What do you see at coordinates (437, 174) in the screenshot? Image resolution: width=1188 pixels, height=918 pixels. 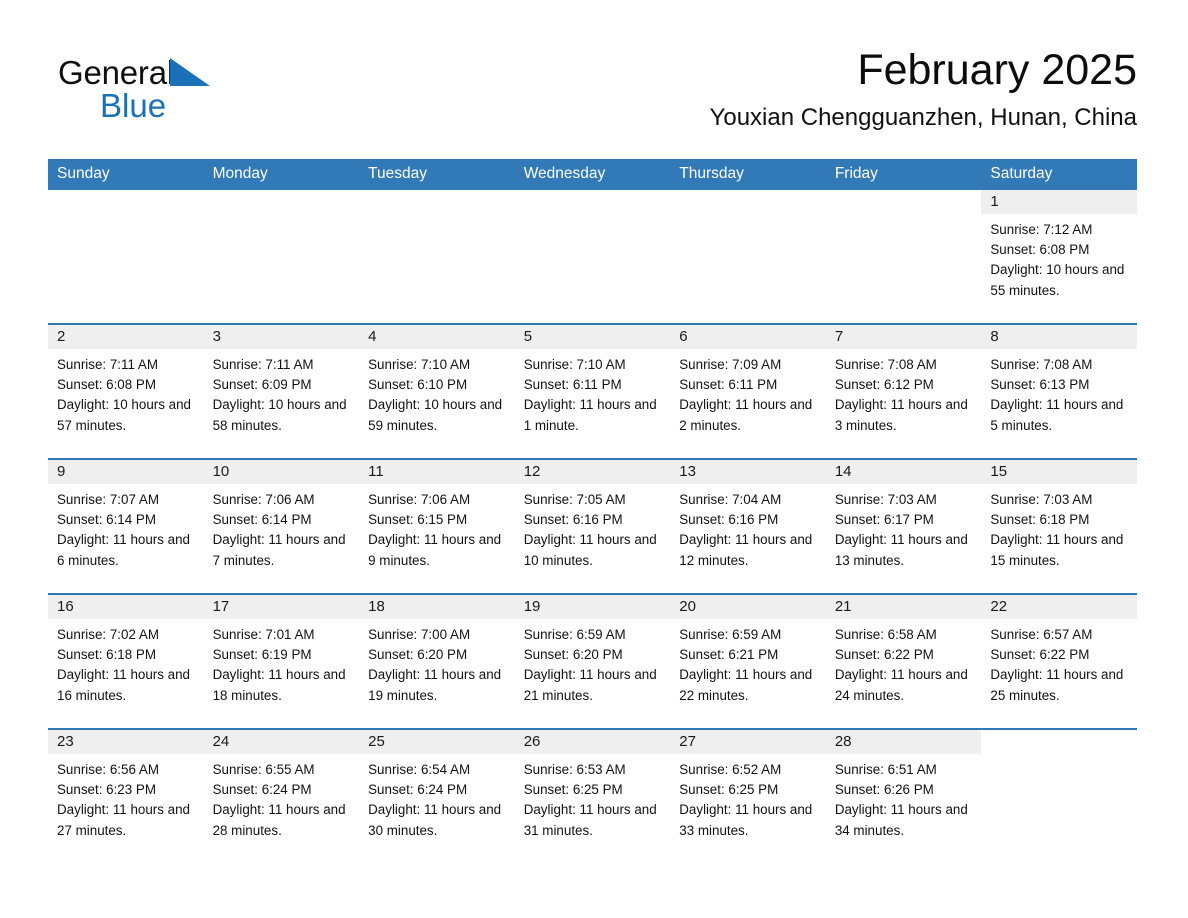 I see `weekday-header-tuesday: Tuesday` at bounding box center [437, 174].